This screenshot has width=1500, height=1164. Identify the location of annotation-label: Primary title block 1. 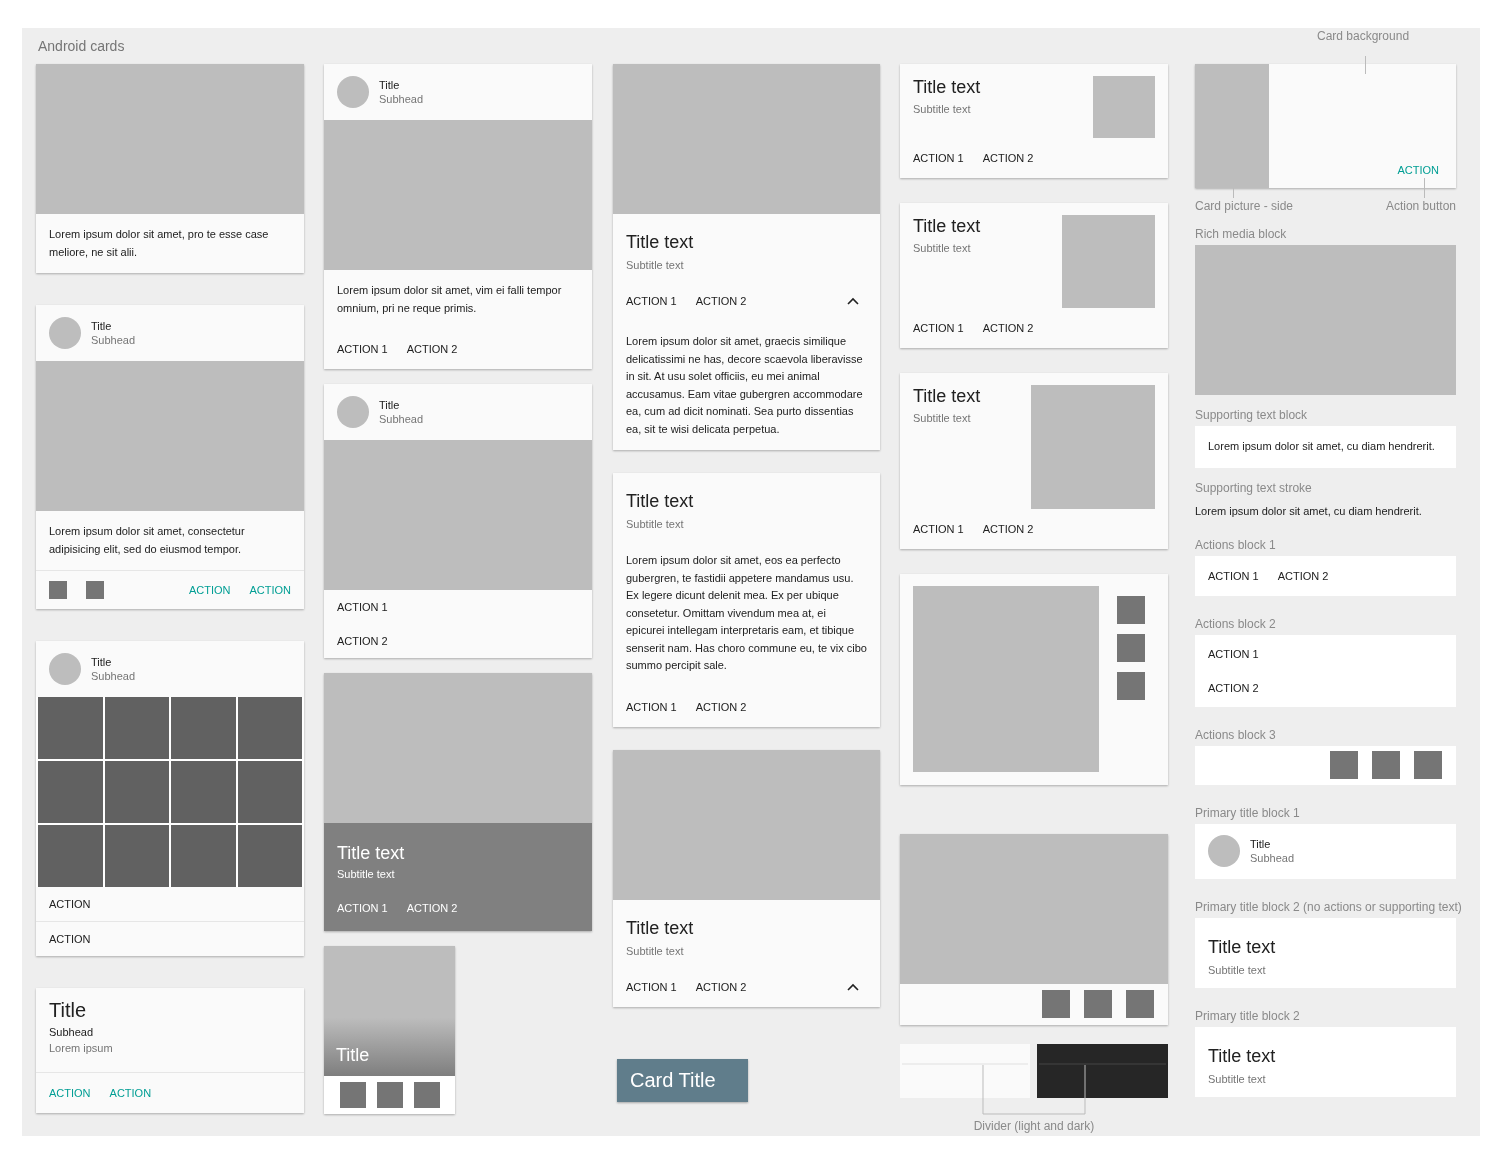
(1247, 812).